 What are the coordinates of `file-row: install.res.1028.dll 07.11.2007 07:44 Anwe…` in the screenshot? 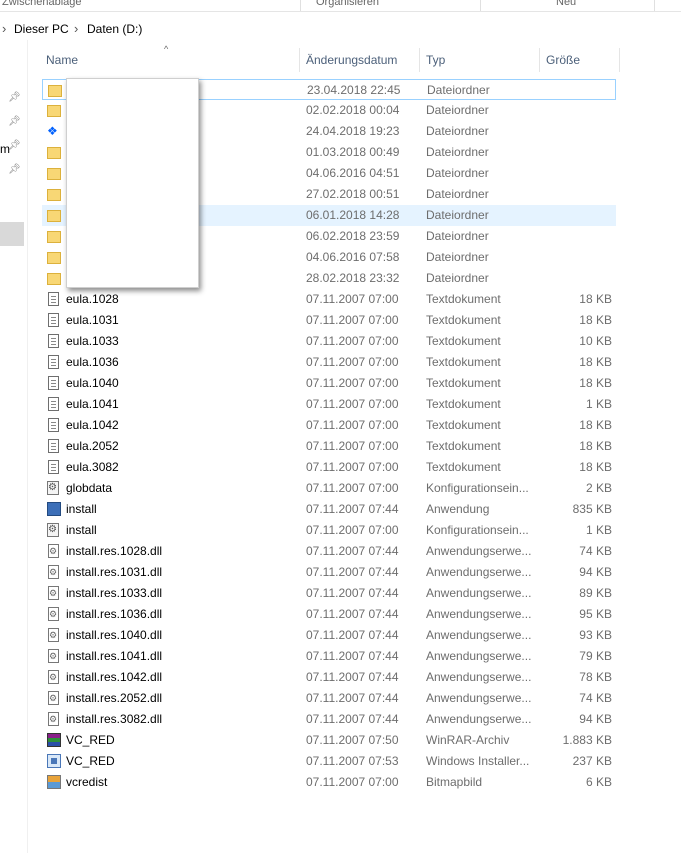 It's located at (329, 551).